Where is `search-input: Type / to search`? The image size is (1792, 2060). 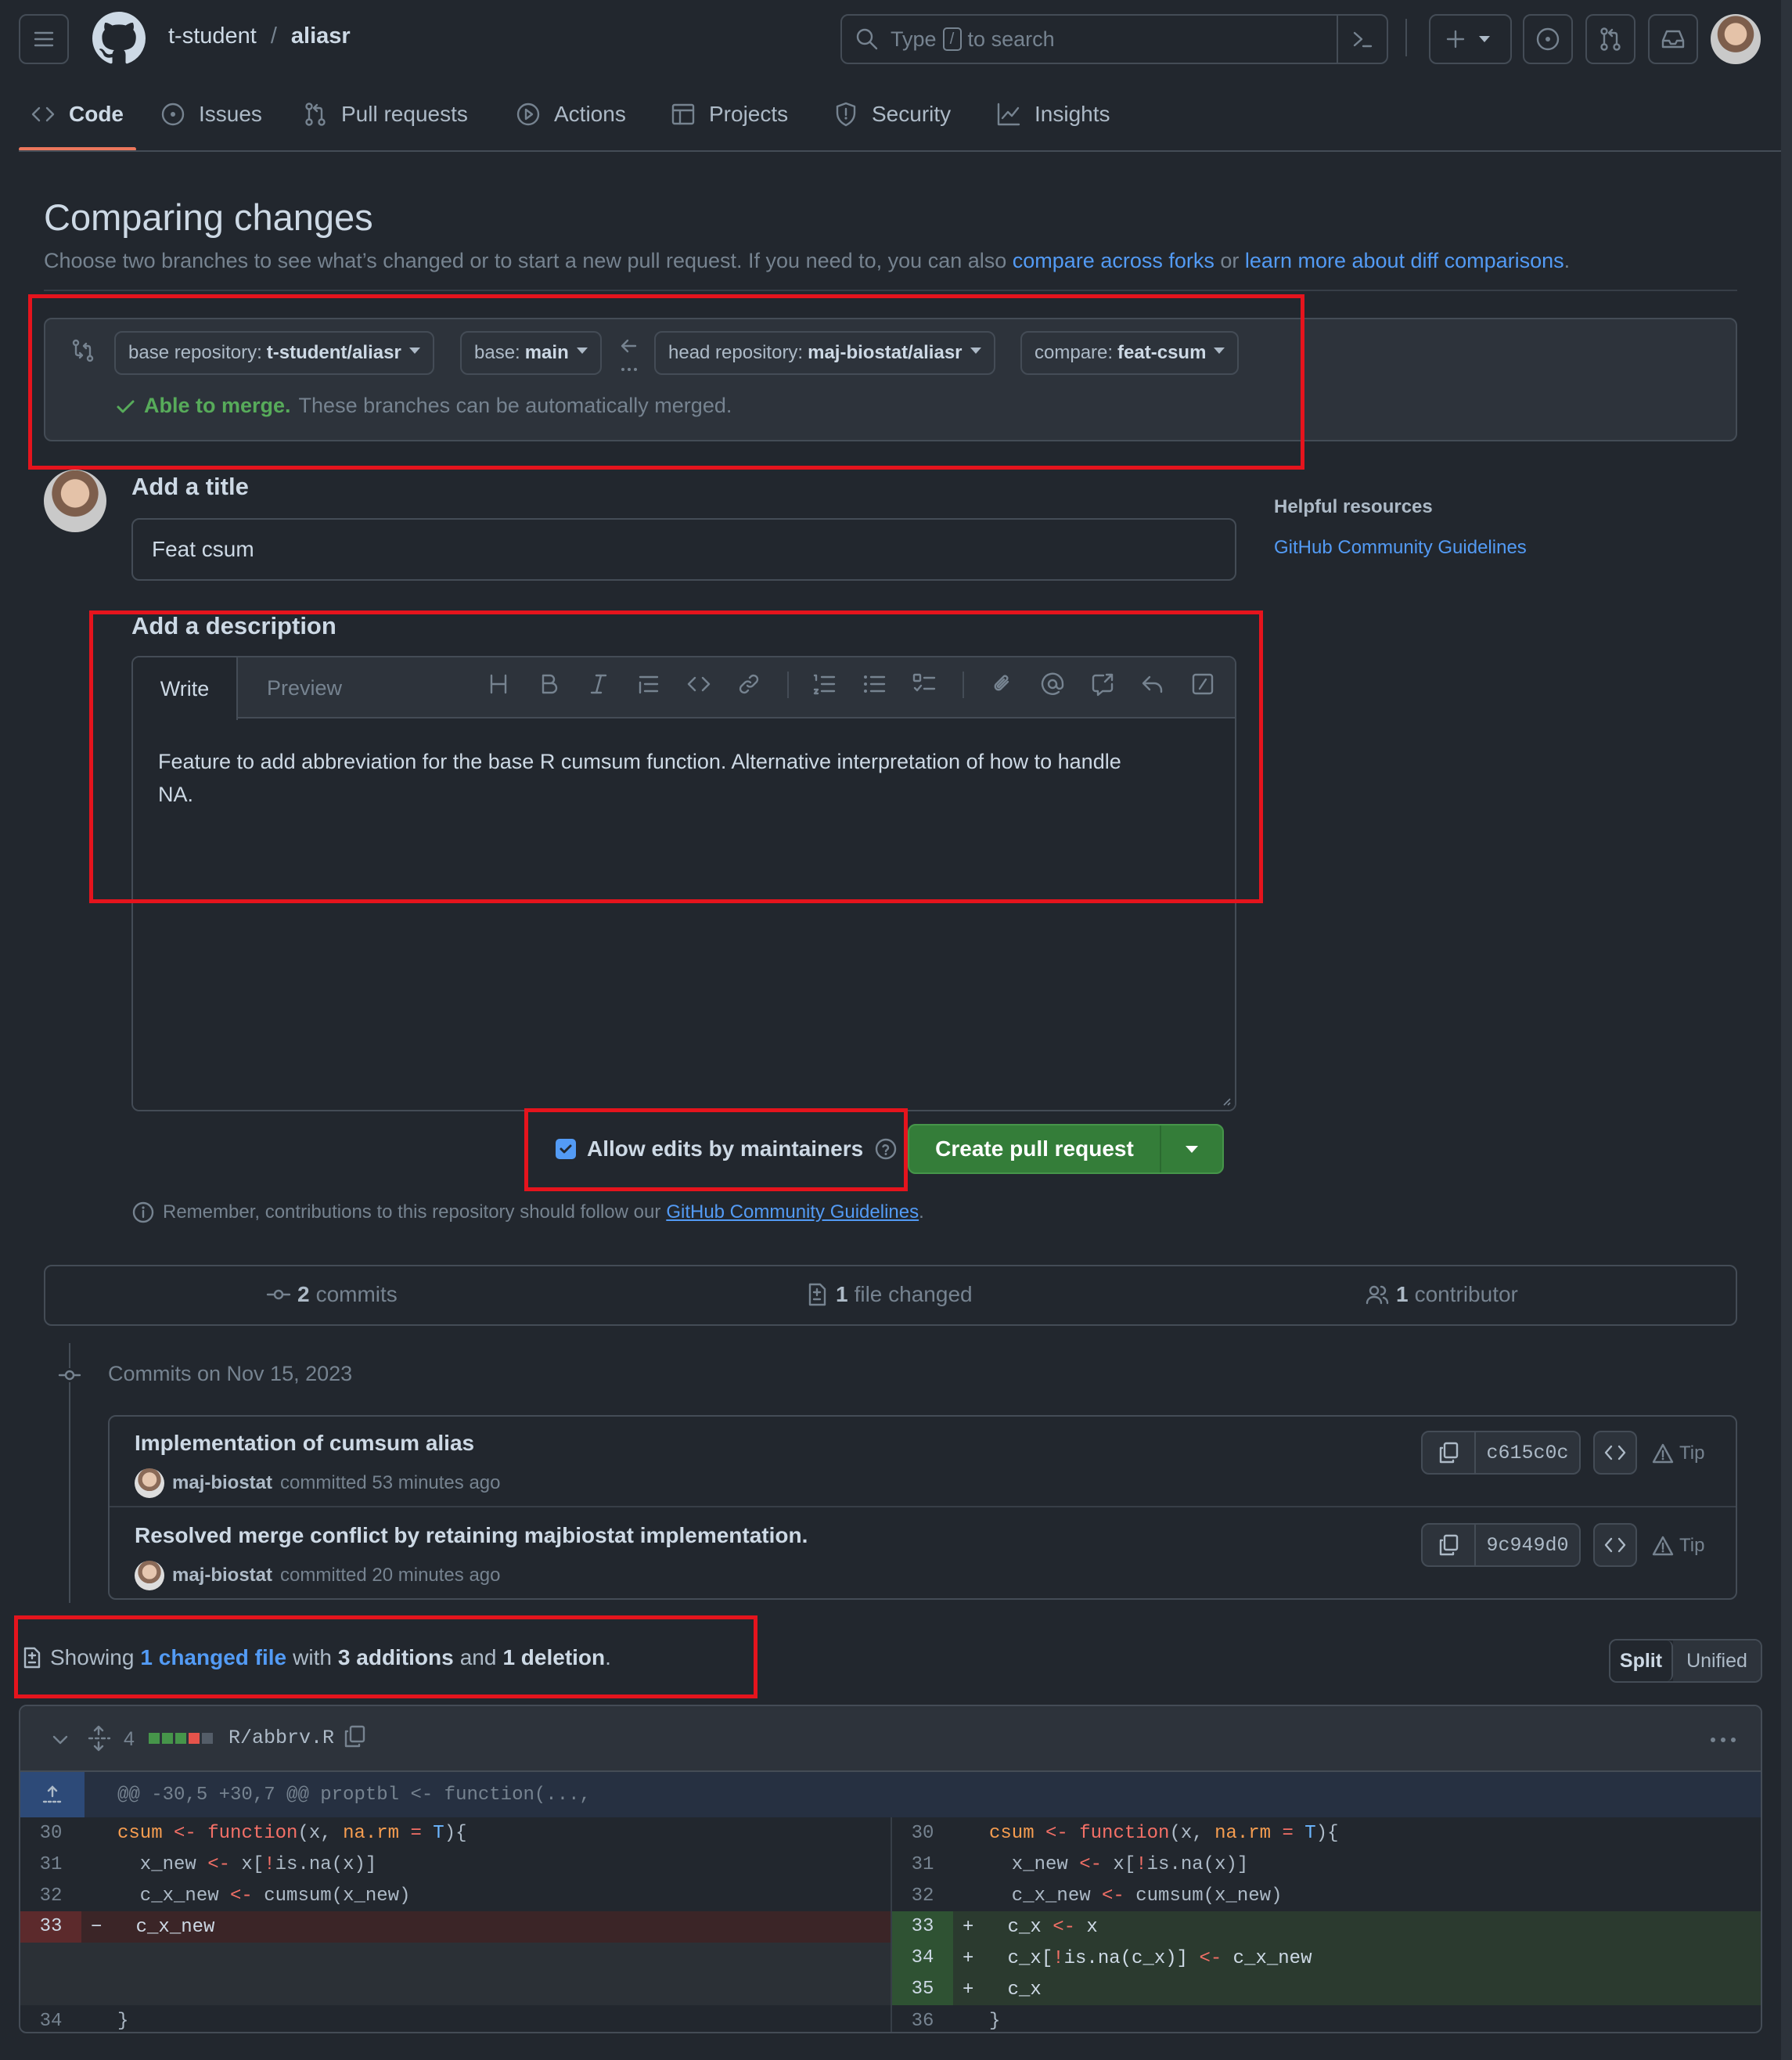
search-input: Type / to search is located at coordinates (1114, 39).